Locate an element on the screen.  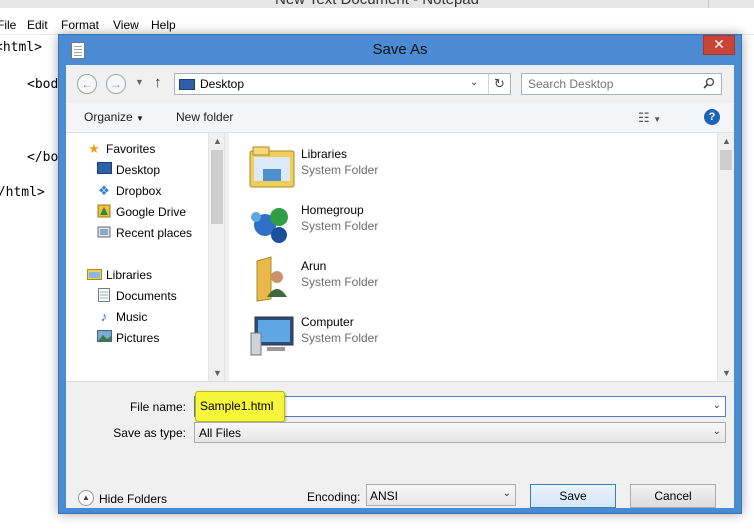
encoding-select: ANSI ⌄ is located at coordinates (441, 495).